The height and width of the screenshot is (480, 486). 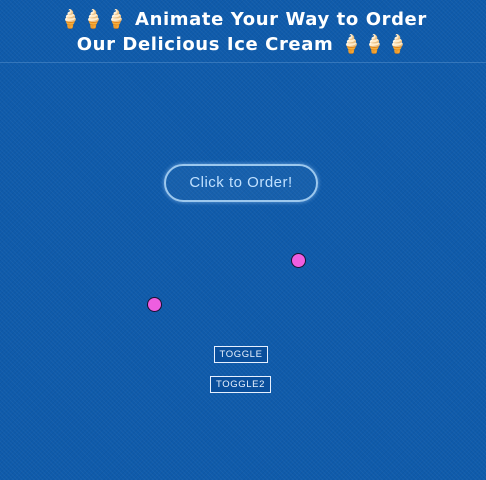 I want to click on page-title-line-2: Our Delicious Ice Cream 🍦🍦🍦, so click(x=243, y=44).